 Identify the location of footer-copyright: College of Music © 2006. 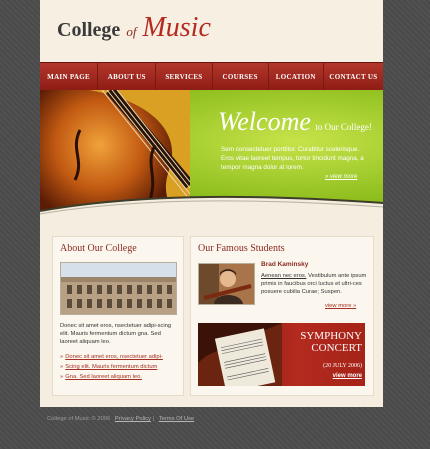
(79, 419).